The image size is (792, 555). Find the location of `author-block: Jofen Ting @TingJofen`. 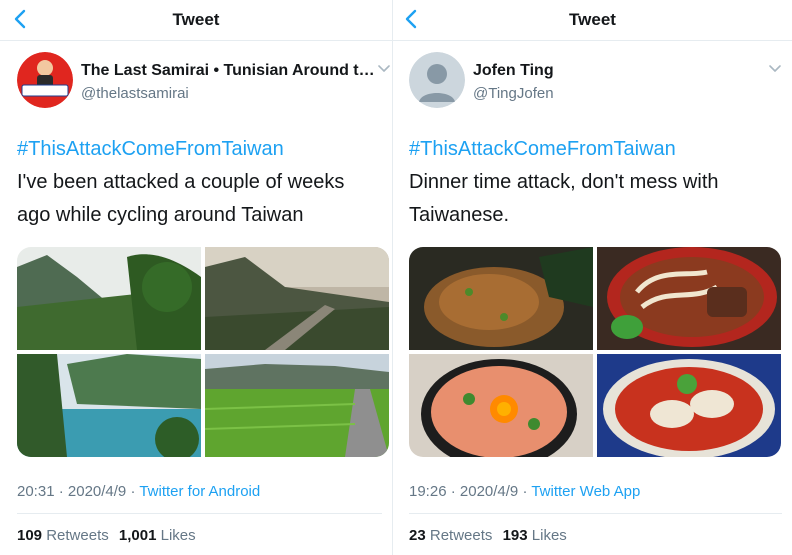

author-block: Jofen Ting @TingJofen is located at coordinates (625, 82).